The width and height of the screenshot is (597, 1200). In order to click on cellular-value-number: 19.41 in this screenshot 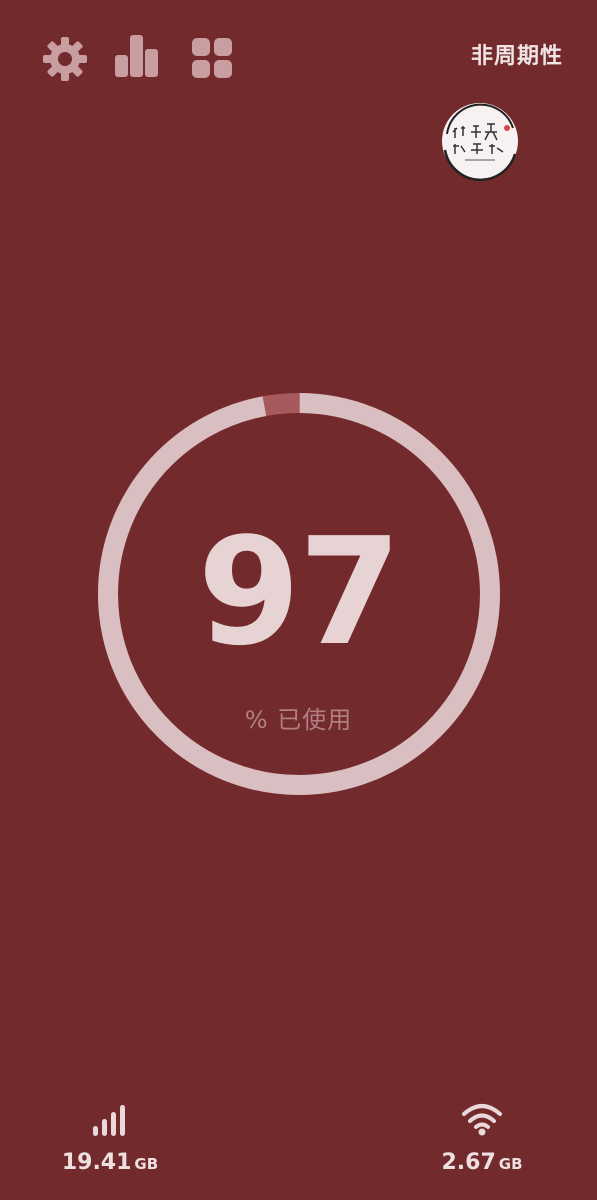, I will do `click(96, 1162)`.